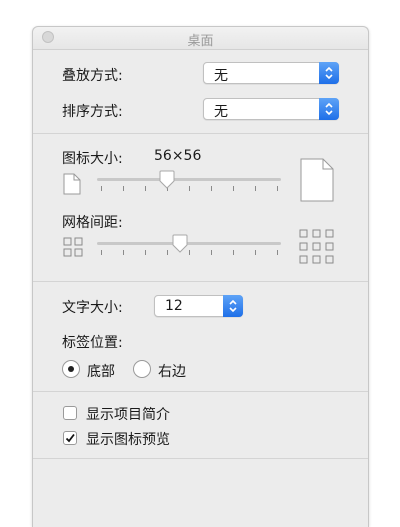 This screenshot has height=527, width=400. What do you see at coordinates (174, 306) in the screenshot?
I see `text-size-value: 12` at bounding box center [174, 306].